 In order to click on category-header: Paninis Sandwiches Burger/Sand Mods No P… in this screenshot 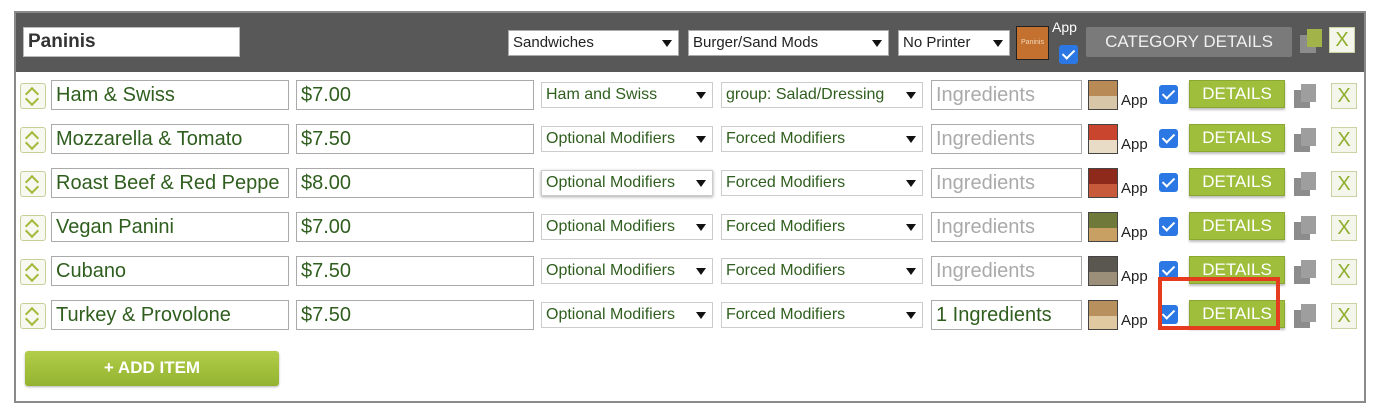, I will do `click(690, 42)`.